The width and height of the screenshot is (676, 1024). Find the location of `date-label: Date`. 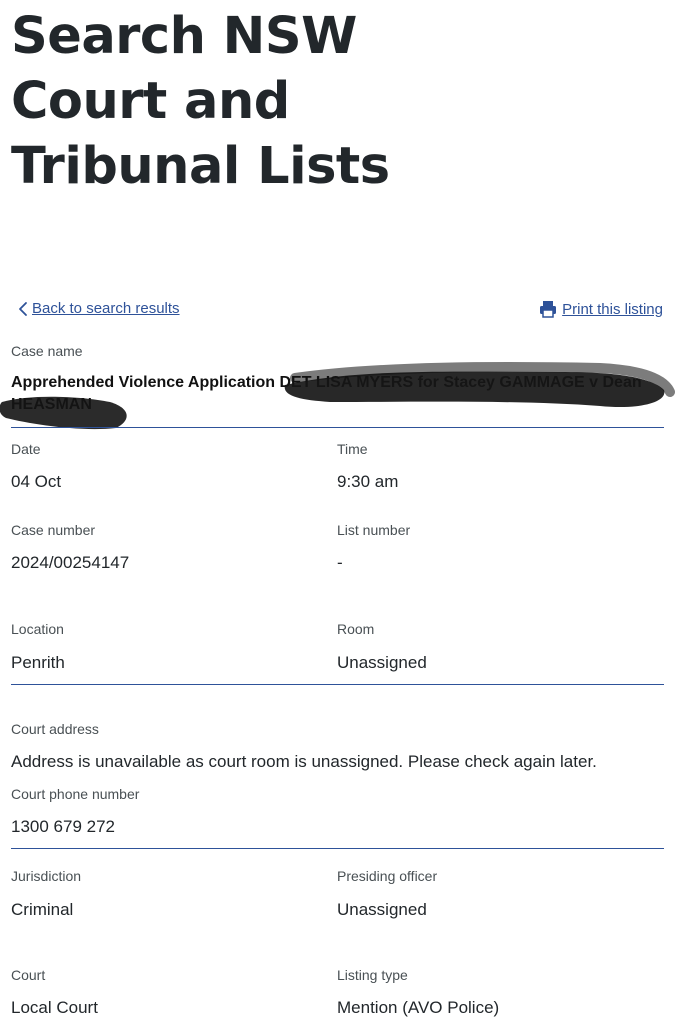

date-label: Date is located at coordinates (26, 449).